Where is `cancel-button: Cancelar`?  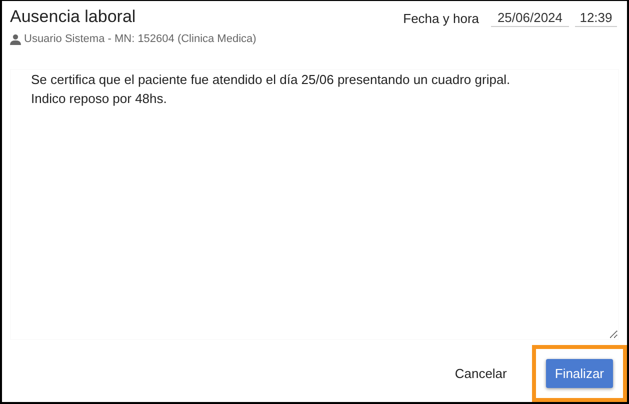
cancel-button: Cancelar is located at coordinates (481, 373).